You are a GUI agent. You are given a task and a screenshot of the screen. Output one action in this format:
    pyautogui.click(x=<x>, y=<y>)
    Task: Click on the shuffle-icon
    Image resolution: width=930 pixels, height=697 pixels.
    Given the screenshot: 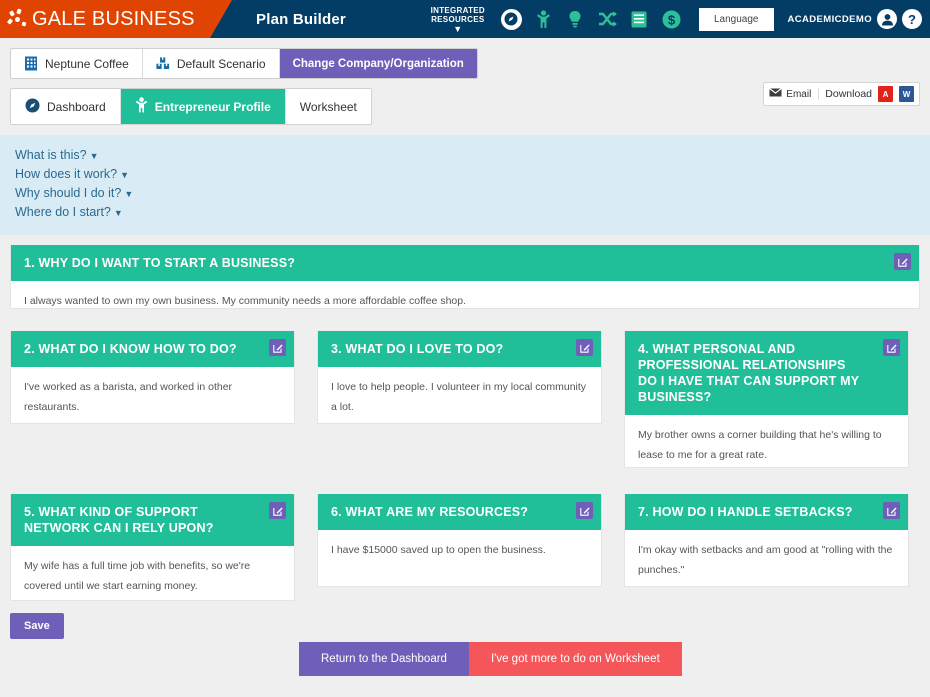 What is the action you would take?
    pyautogui.click(x=607, y=19)
    